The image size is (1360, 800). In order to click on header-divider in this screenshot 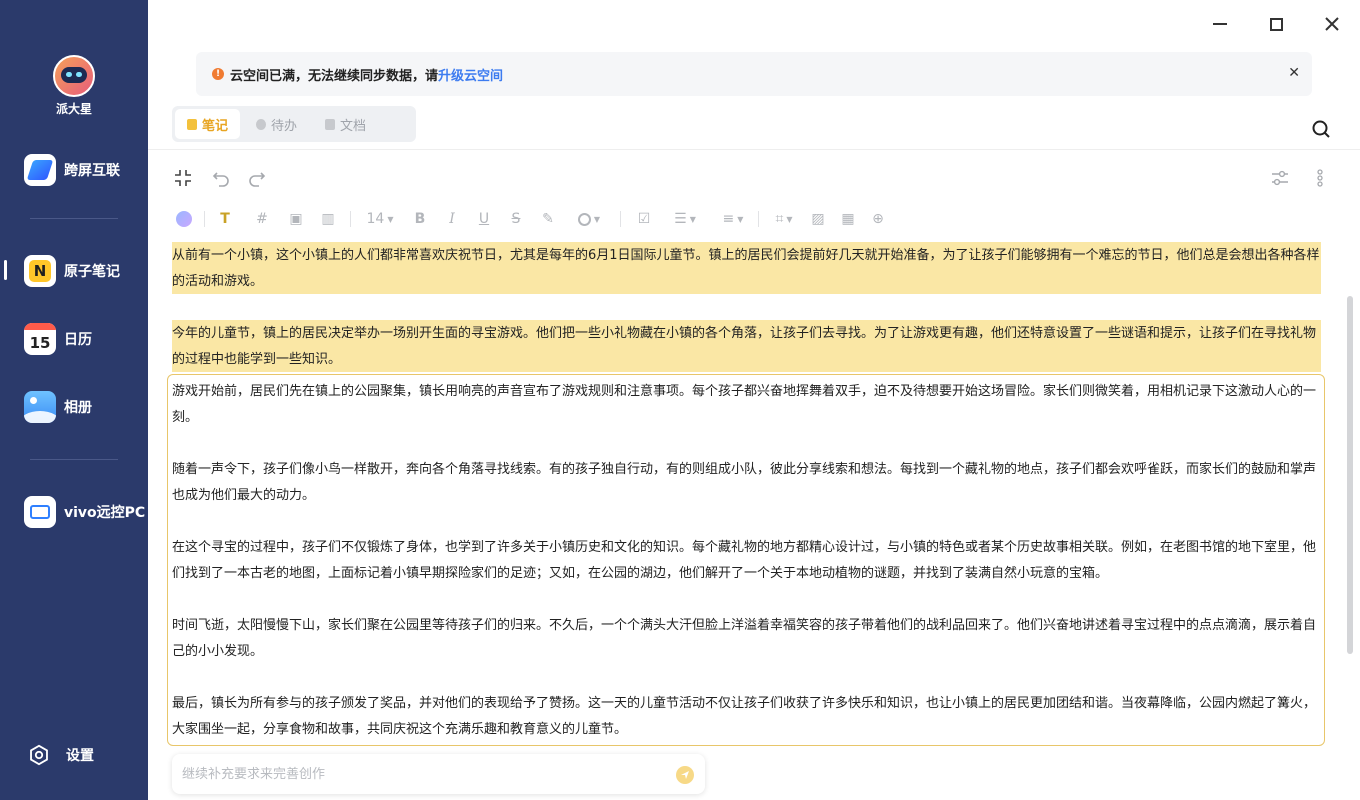, I will do `click(754, 149)`.